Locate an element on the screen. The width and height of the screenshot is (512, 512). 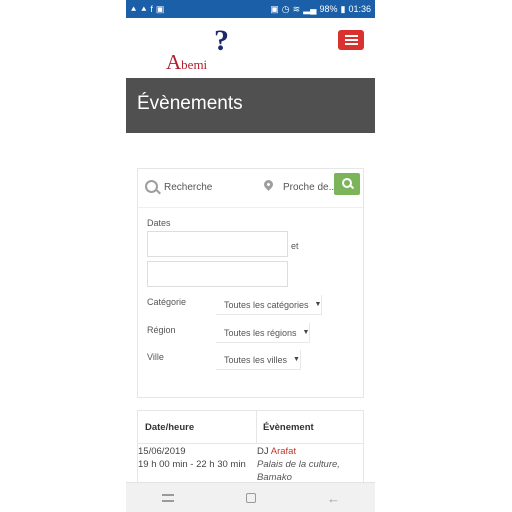
page-banner: Évènements is located at coordinates (250, 105).